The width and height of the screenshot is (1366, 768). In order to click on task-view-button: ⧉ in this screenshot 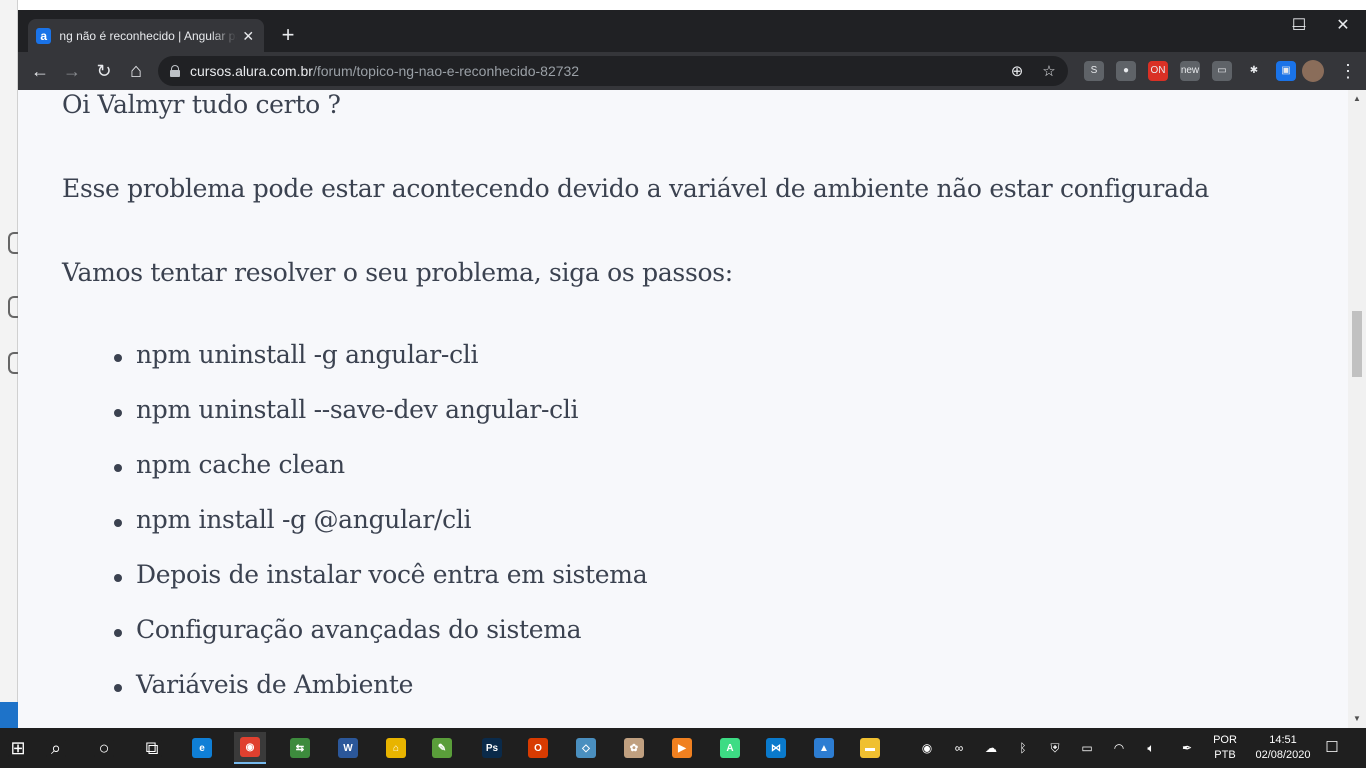, I will do `click(152, 748)`.